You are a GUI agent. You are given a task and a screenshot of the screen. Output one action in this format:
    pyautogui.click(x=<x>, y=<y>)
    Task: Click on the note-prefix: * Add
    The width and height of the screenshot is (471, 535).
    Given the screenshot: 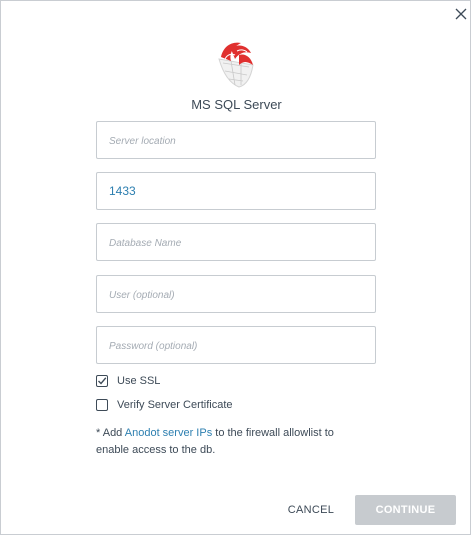 What is the action you would take?
    pyautogui.click(x=110, y=433)
    